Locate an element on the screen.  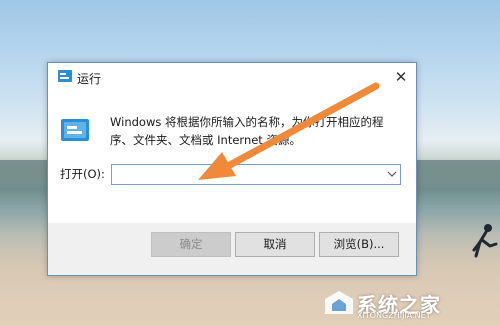
chevron-down-icon is located at coordinates (392, 174).